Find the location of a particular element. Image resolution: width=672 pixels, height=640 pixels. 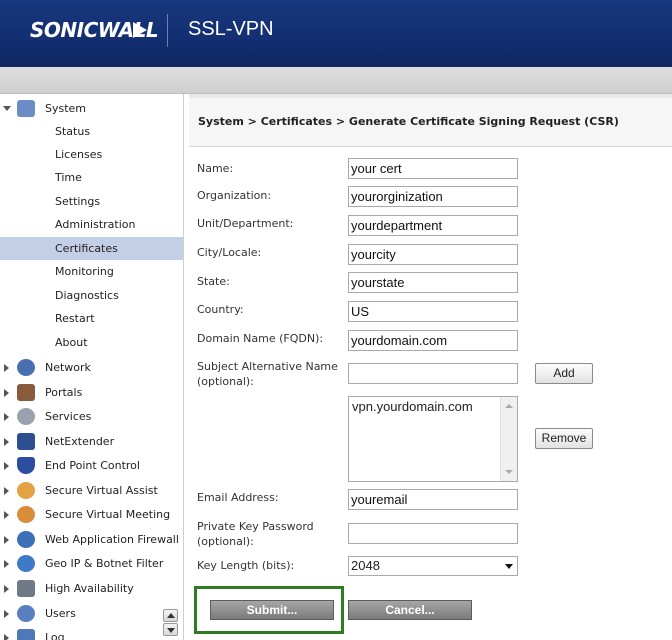

sidebar-item-secure-virtual-meeting: Secure Virtual Meeting is located at coordinates (91, 514).